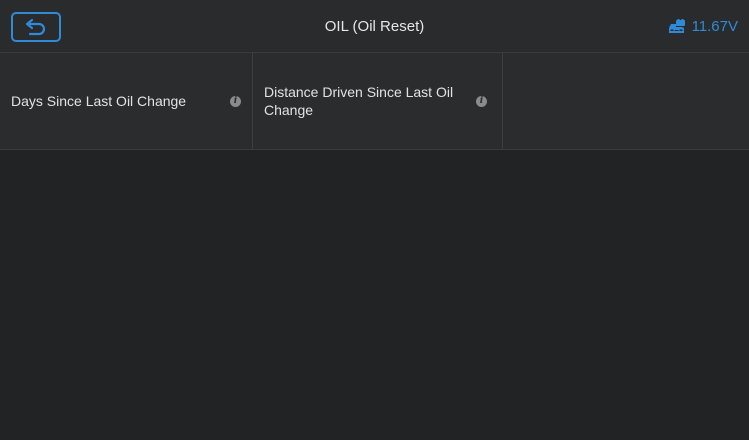 Image resolution: width=749 pixels, height=440 pixels. I want to click on voltage-indicator: 11.67V, so click(702, 26).